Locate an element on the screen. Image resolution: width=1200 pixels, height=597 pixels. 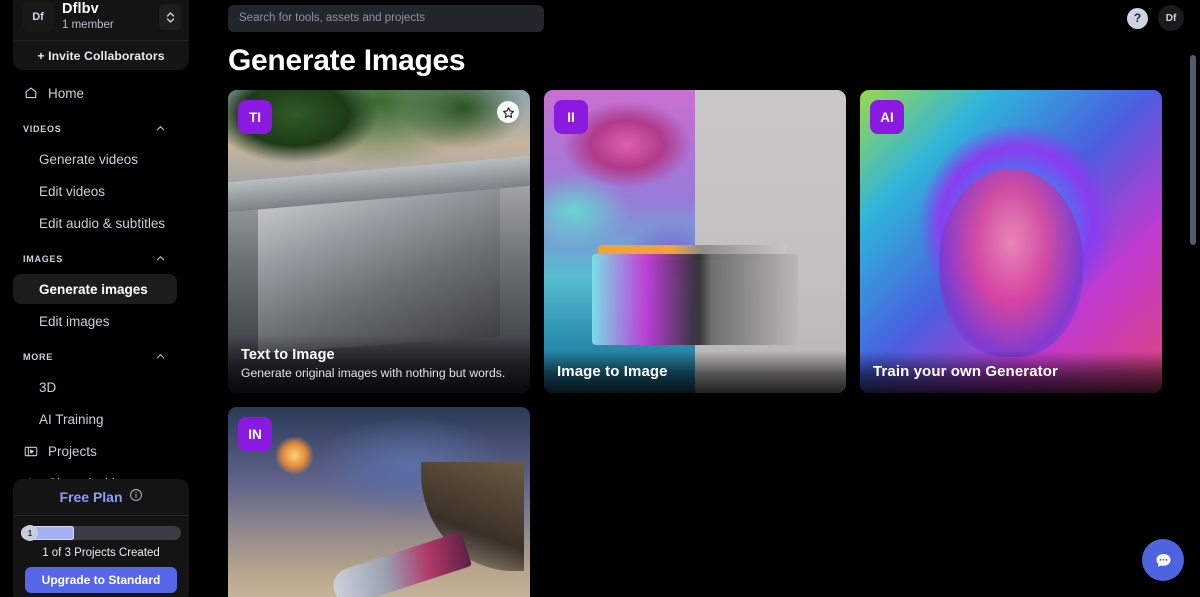
workspace-text: Dflbv 1 member is located at coordinates (110, 17).